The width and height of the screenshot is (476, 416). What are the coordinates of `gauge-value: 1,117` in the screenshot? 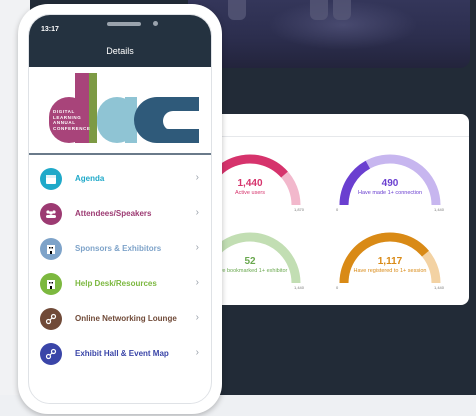 It's located at (390, 261).